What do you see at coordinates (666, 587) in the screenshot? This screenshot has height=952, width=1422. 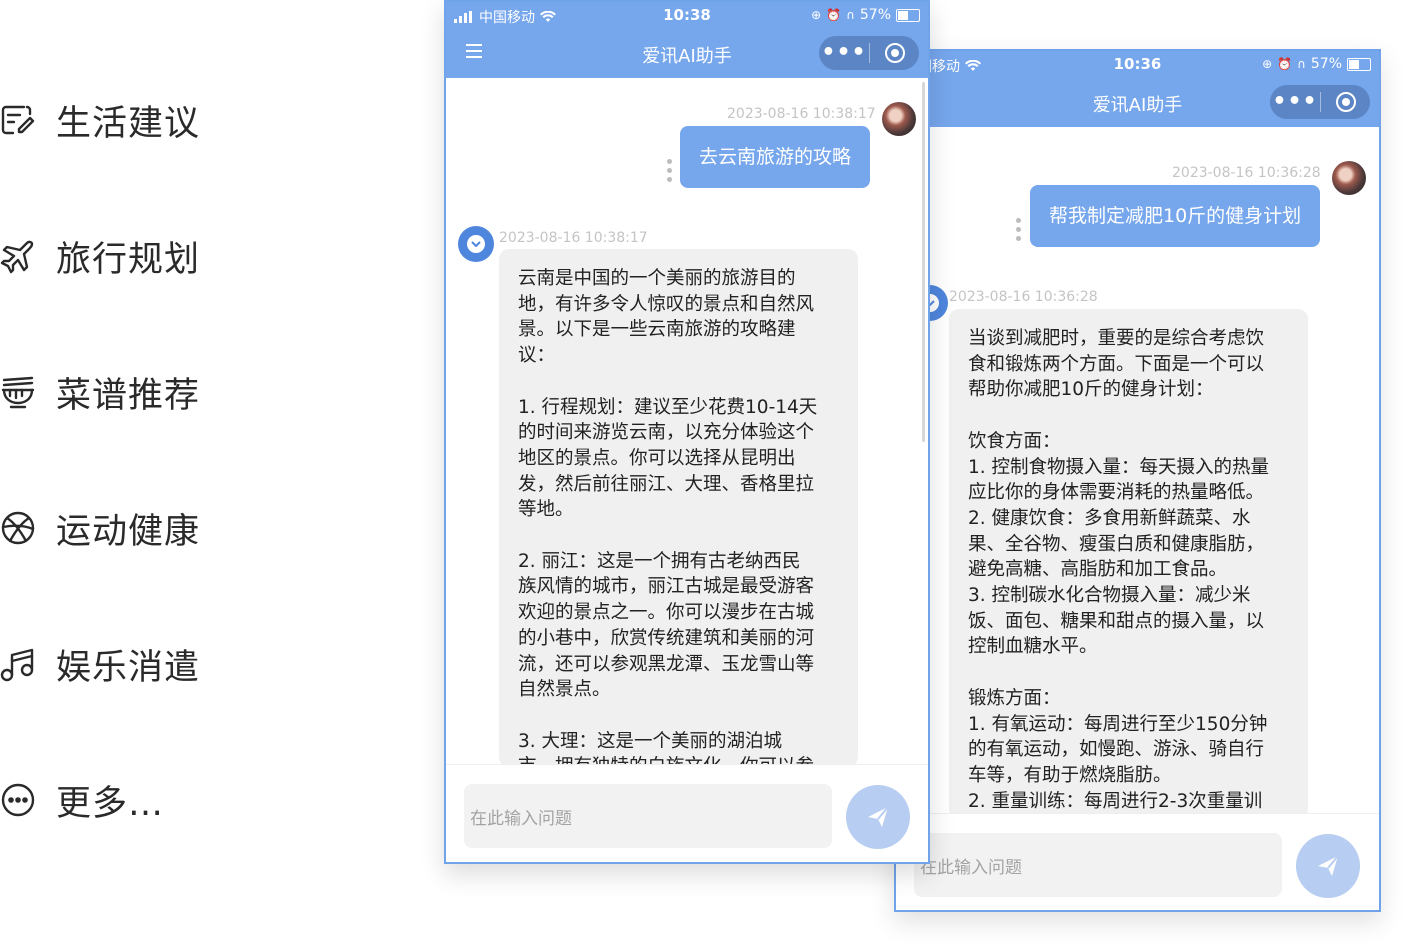 I see `message-line: 族风情的城市，丽江古城是最受游客` at bounding box center [666, 587].